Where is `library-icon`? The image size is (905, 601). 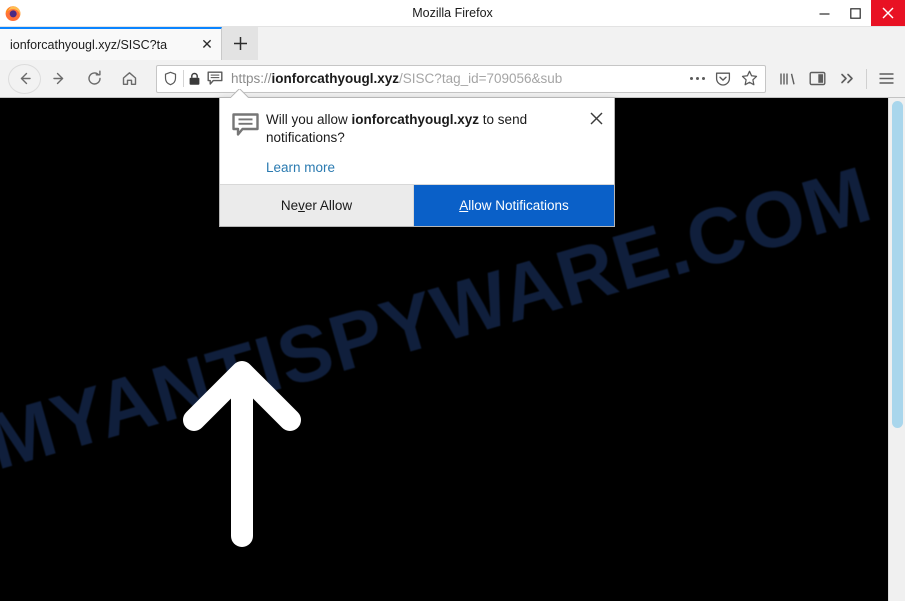 library-icon is located at coordinates (787, 79).